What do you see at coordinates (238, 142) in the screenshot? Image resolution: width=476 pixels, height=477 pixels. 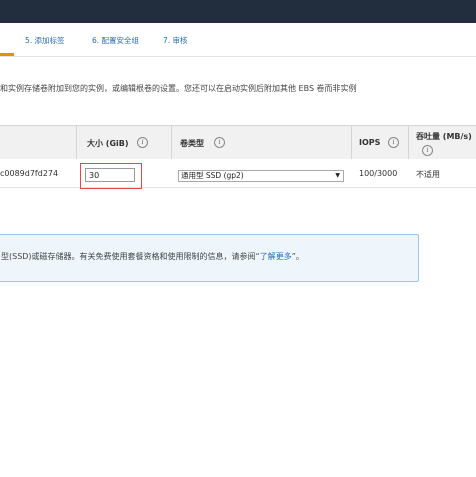 I see `table-header: 大小 (GiB) i 卷类型 i IOPS i 吞吐量 (MB/s) i` at bounding box center [238, 142].